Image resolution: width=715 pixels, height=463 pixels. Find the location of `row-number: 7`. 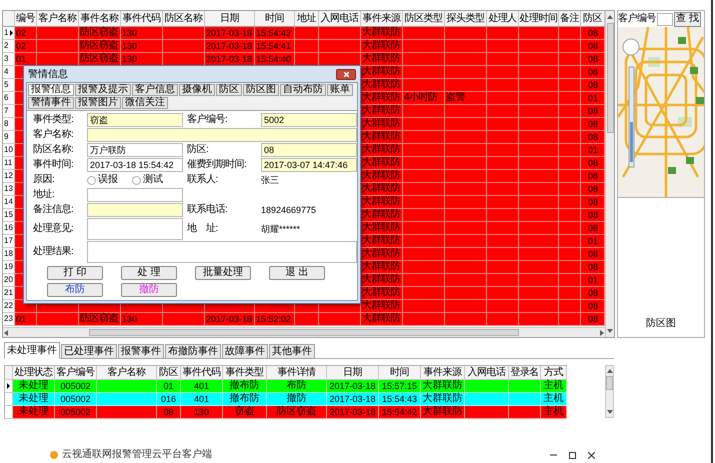

row-number: 7 is located at coordinates (5, 111).